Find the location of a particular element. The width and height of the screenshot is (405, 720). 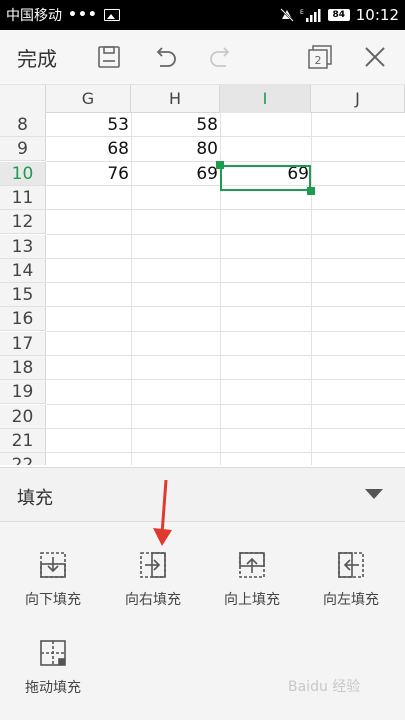

column-header-g: G is located at coordinates (88, 99).